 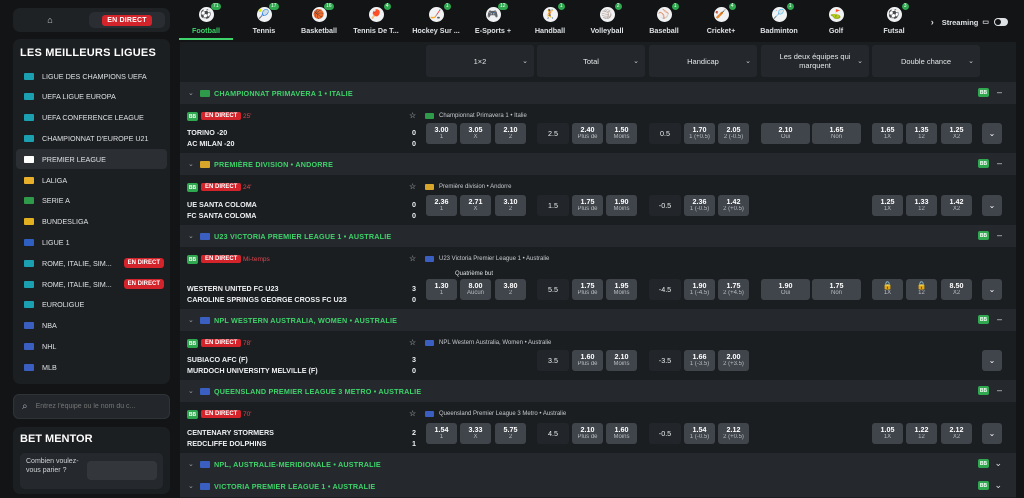 I want to click on odd-btts: 1.65 Non, so click(x=836, y=133).